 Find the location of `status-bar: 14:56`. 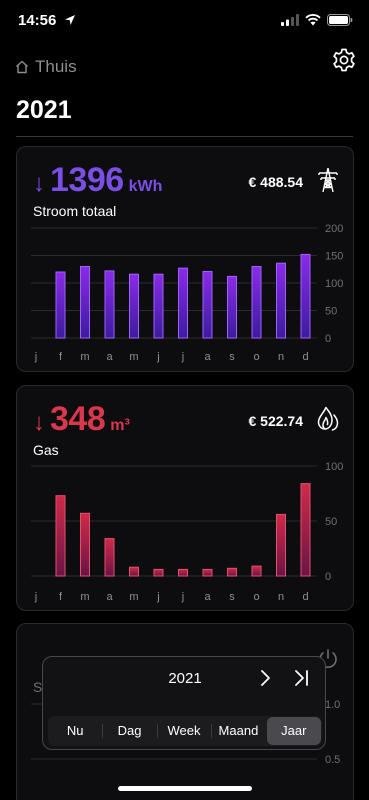

status-bar: 14:56 is located at coordinates (184, 22).